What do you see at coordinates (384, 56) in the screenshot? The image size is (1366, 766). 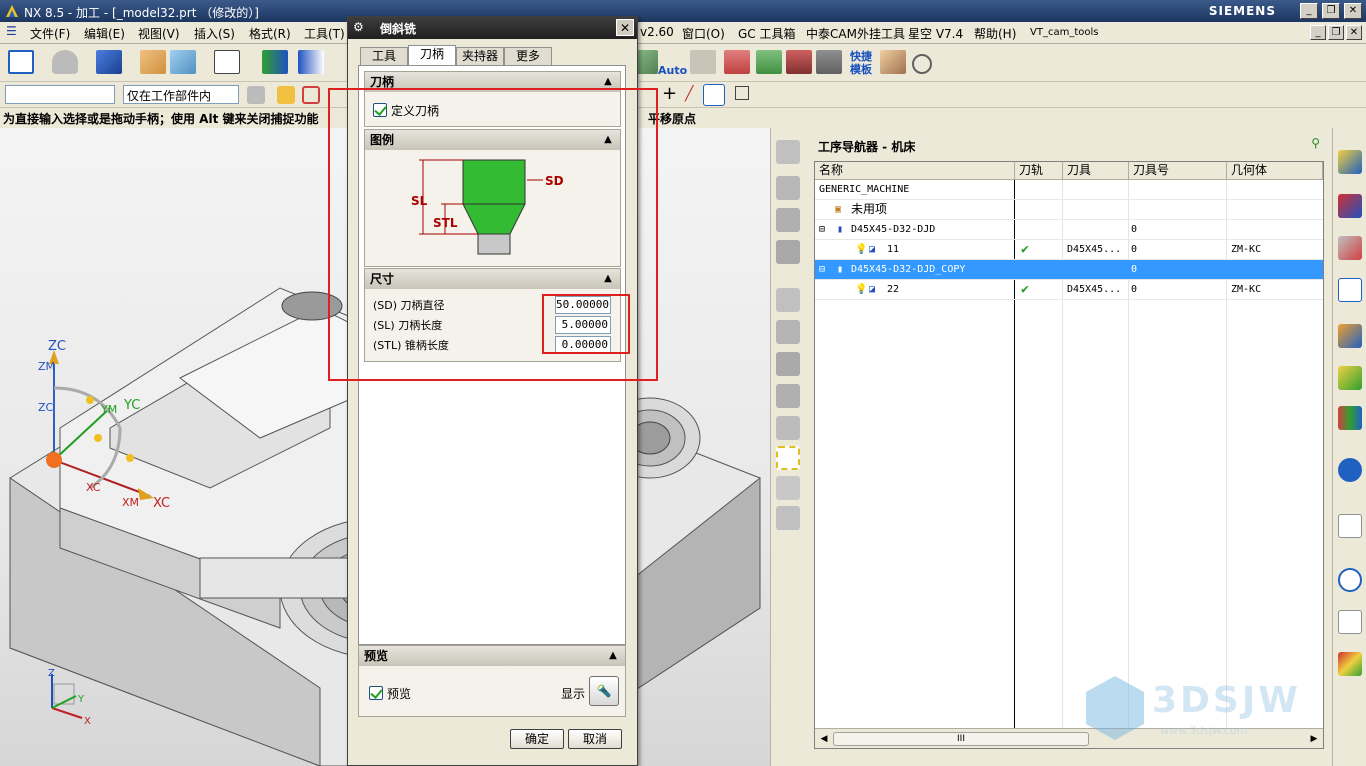 I see `tab-tool: 工具` at bounding box center [384, 56].